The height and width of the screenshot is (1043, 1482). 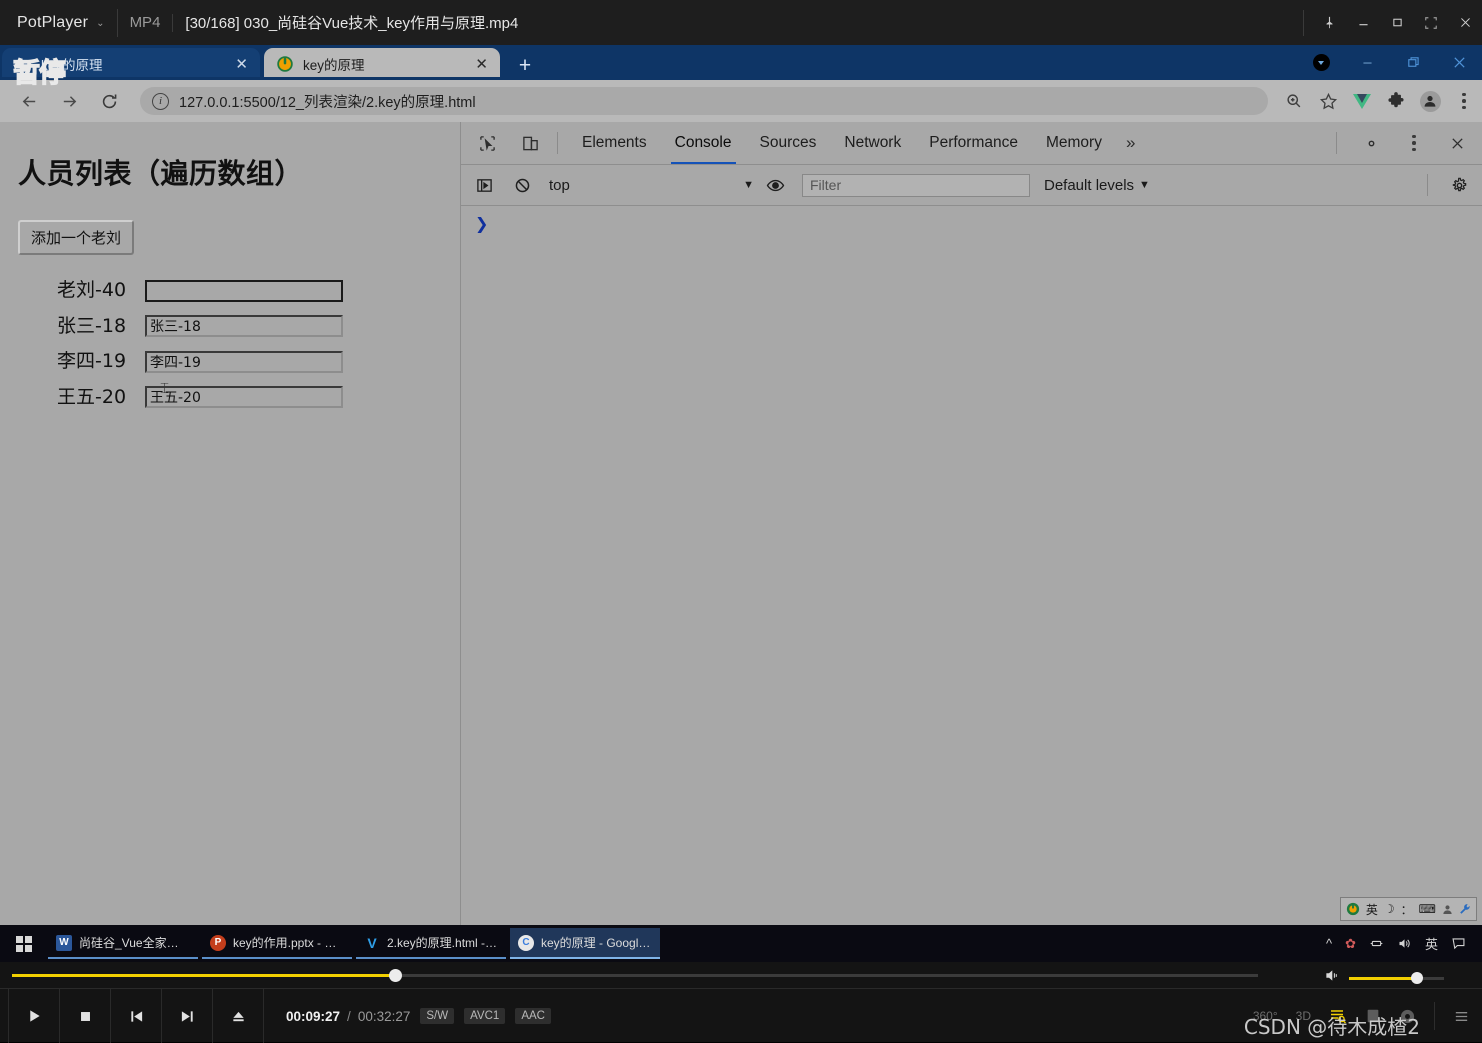 I want to click on volume-icon, so click(x=1332, y=978).